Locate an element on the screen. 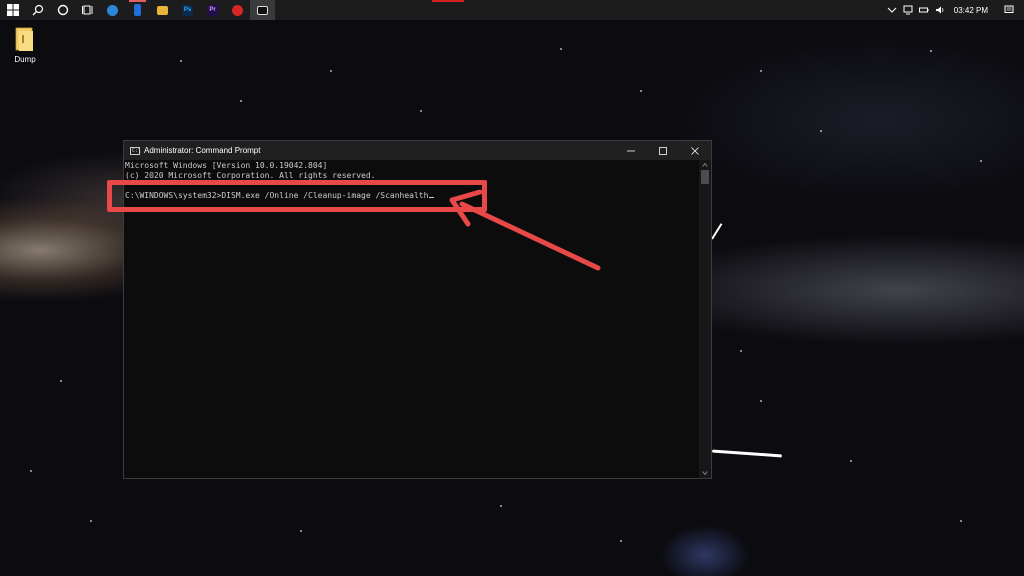 The width and height of the screenshot is (1024, 576). taskbar: Ps Pr 03:42 PM is located at coordinates (512, 10).